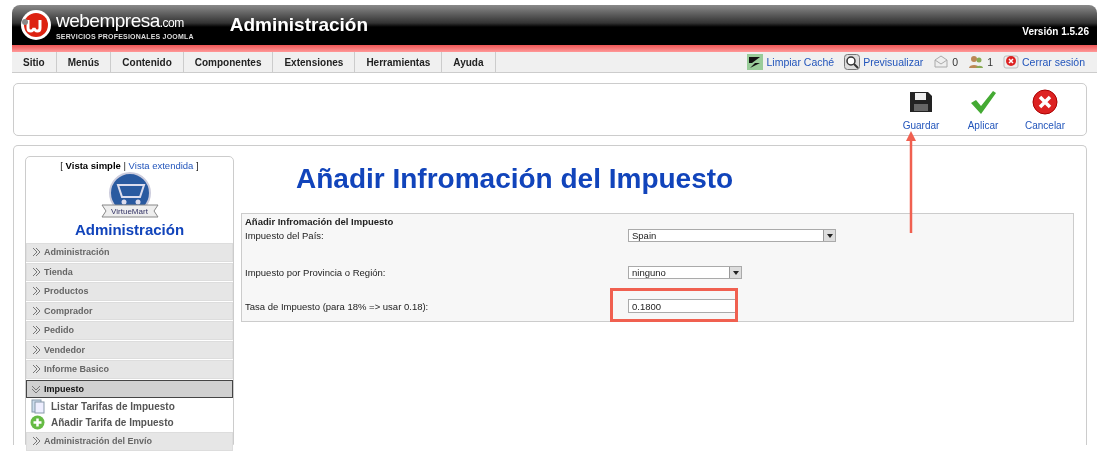 The width and height of the screenshot is (1100, 452). I want to click on bracket: ], so click(197, 165).